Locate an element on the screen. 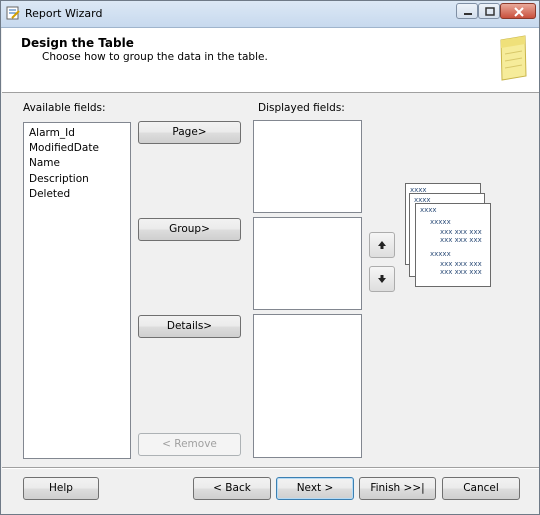  close-icon is located at coordinates (519, 12).